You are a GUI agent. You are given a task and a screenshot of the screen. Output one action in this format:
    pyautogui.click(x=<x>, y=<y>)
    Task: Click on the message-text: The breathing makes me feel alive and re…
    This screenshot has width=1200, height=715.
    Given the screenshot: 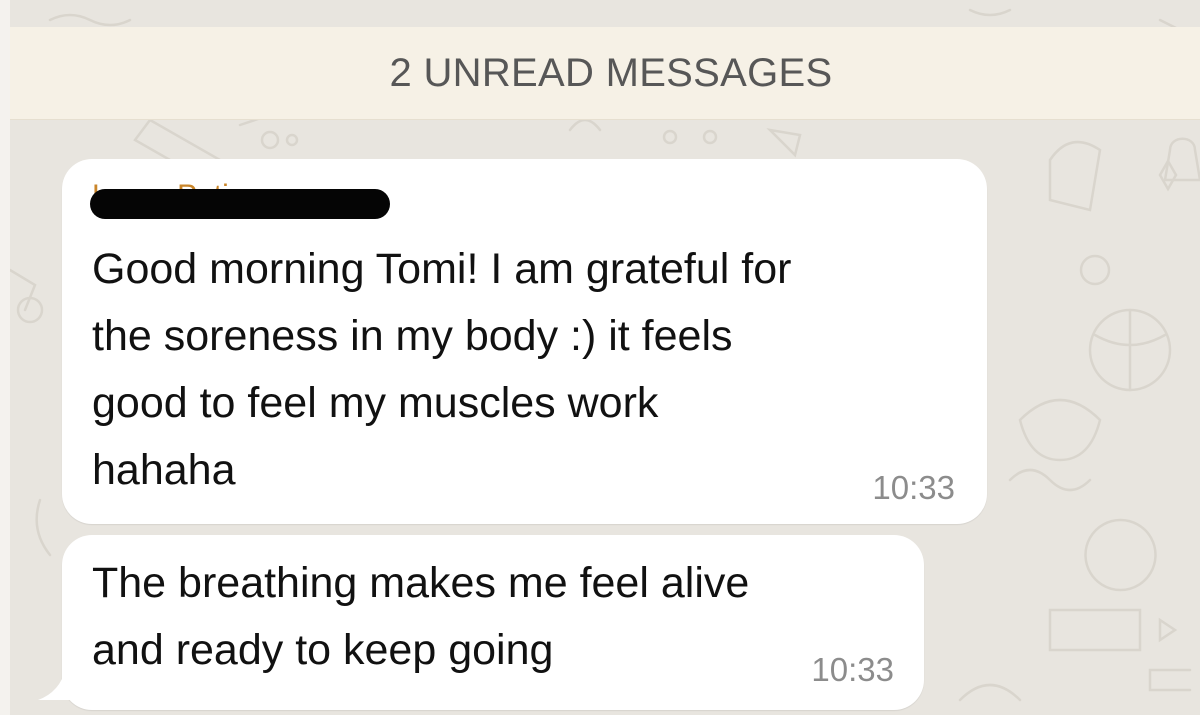 What is the action you would take?
    pyautogui.click(x=421, y=616)
    